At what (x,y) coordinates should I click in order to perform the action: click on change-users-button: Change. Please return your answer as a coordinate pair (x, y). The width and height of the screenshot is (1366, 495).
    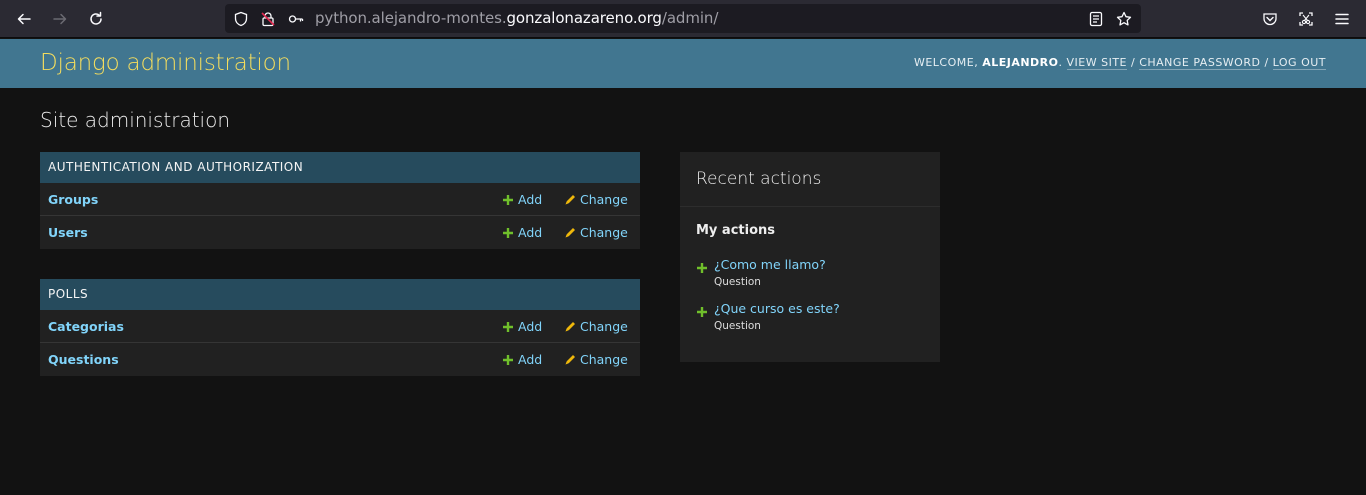
    Looking at the image, I should click on (596, 232).